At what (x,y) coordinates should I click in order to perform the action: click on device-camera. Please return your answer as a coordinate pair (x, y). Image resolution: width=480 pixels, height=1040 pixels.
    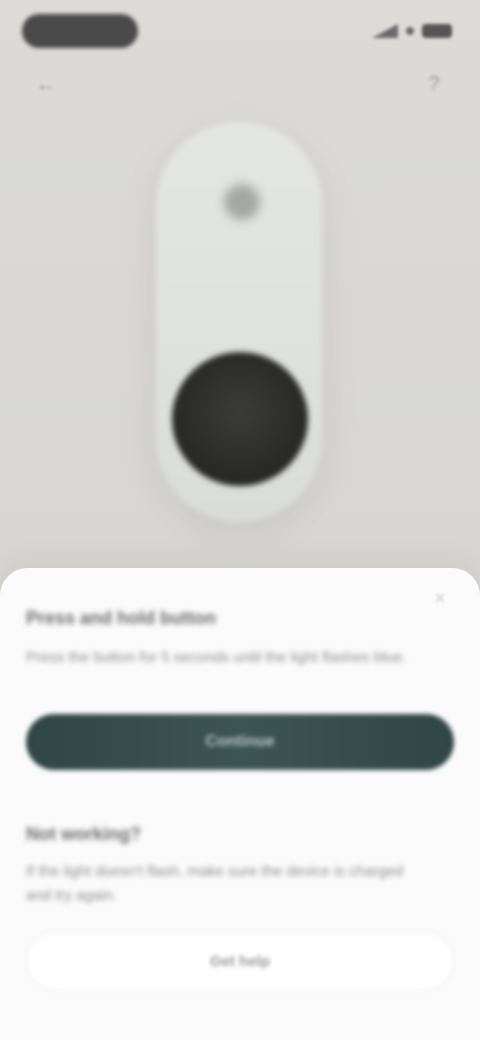
    Looking at the image, I should click on (242, 202).